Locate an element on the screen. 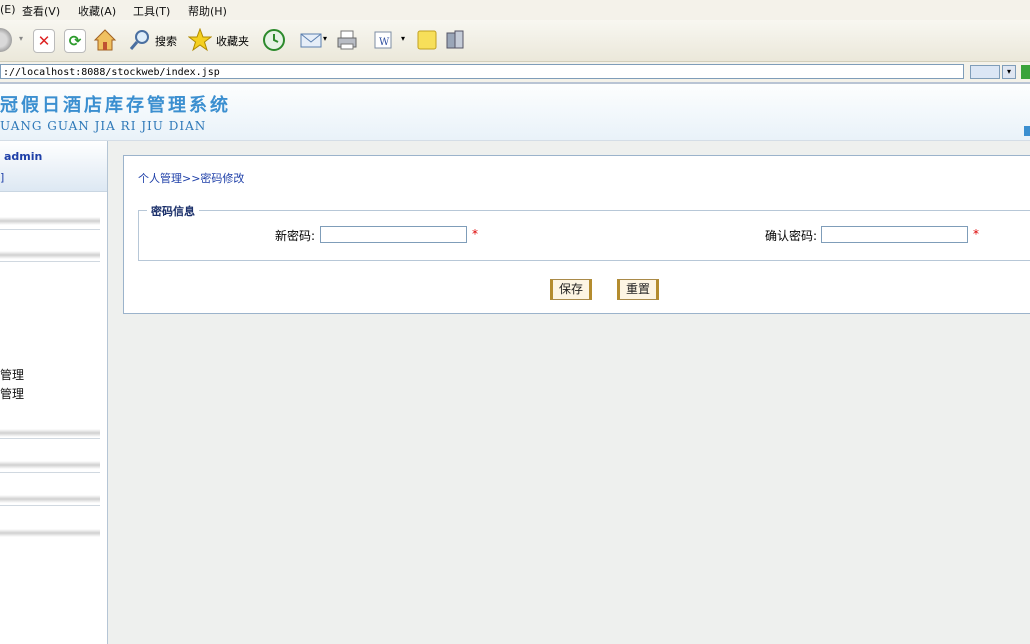 The image size is (1030, 644). home-icon is located at coordinates (105, 40).